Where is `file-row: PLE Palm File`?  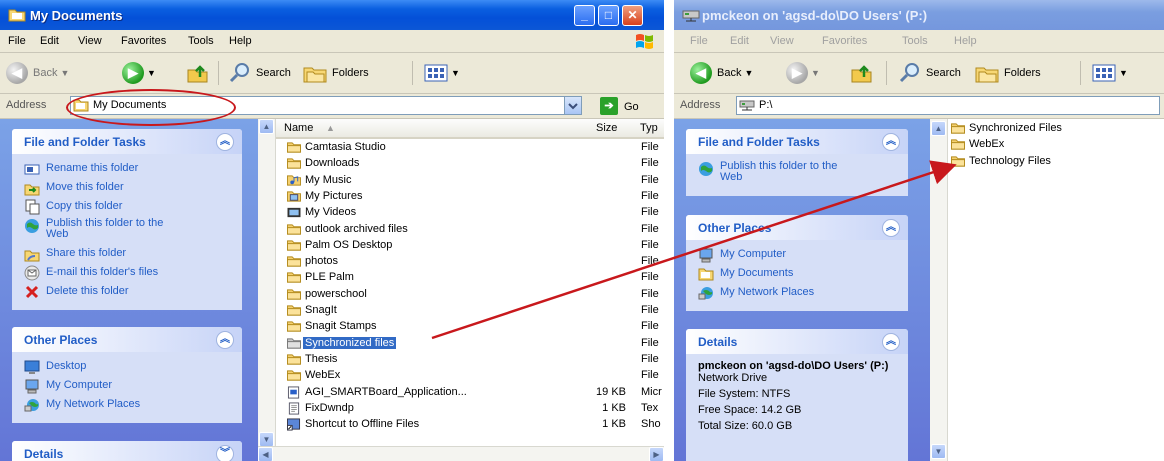
file-row: PLE Palm File is located at coordinates (474, 278).